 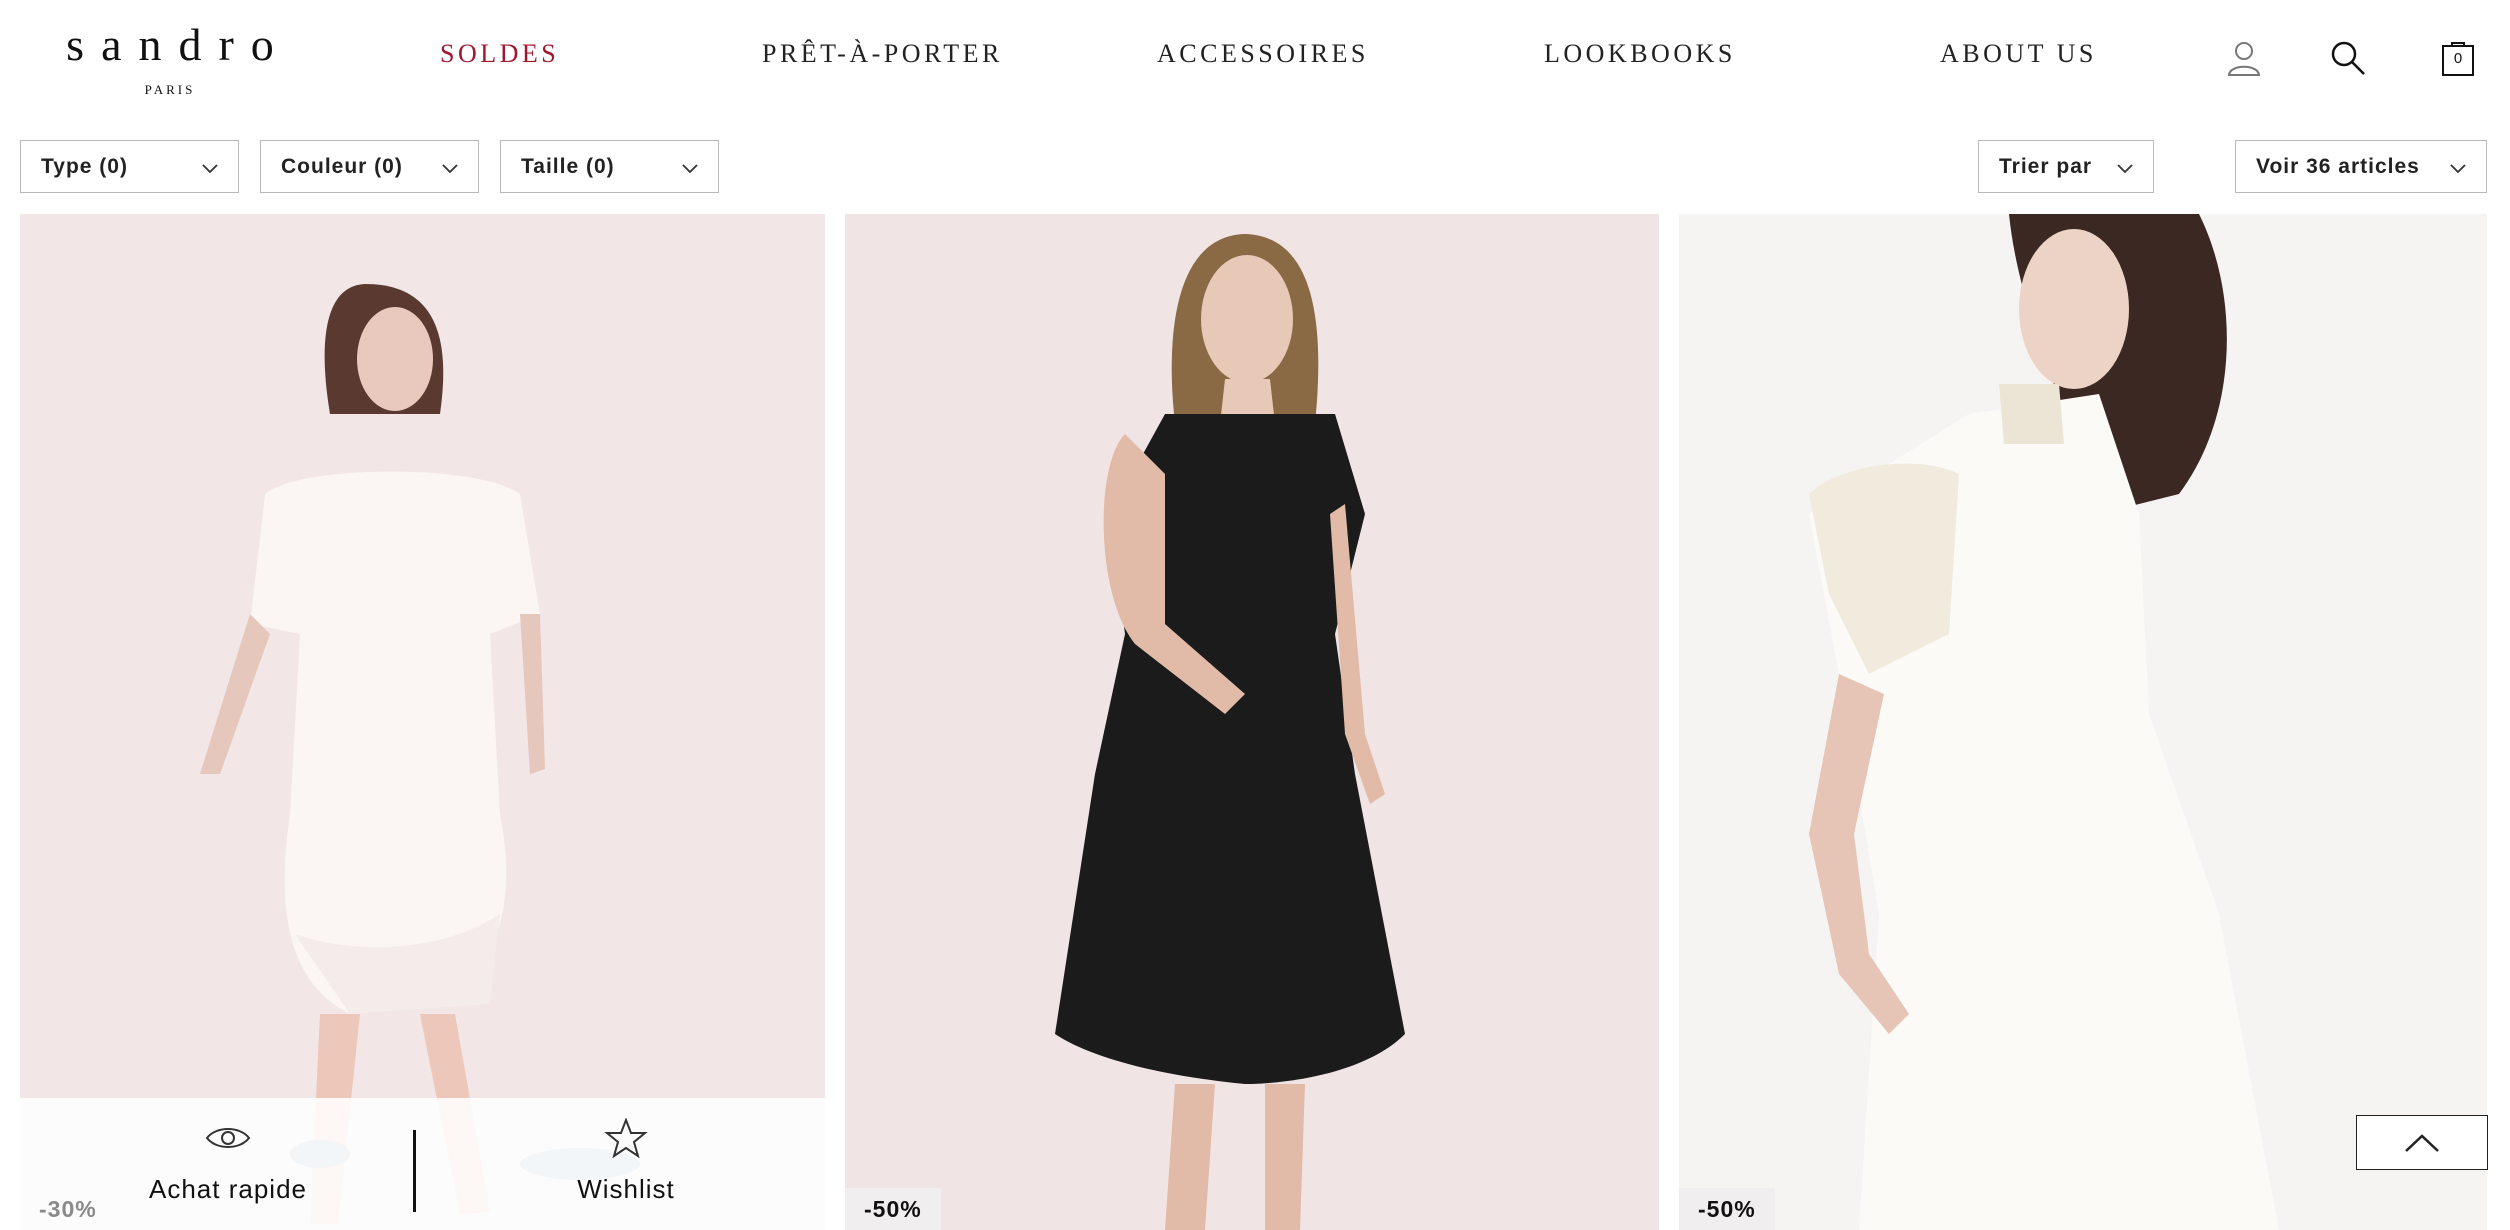 What do you see at coordinates (228, 1138) in the screenshot?
I see `eye-icon` at bounding box center [228, 1138].